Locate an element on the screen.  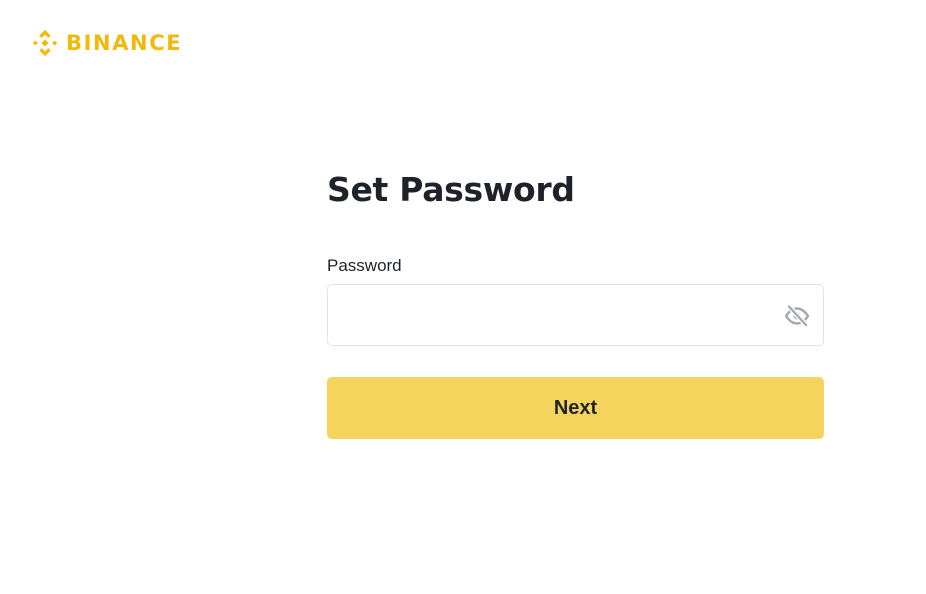
binance-diamond-icon is located at coordinates (45, 43).